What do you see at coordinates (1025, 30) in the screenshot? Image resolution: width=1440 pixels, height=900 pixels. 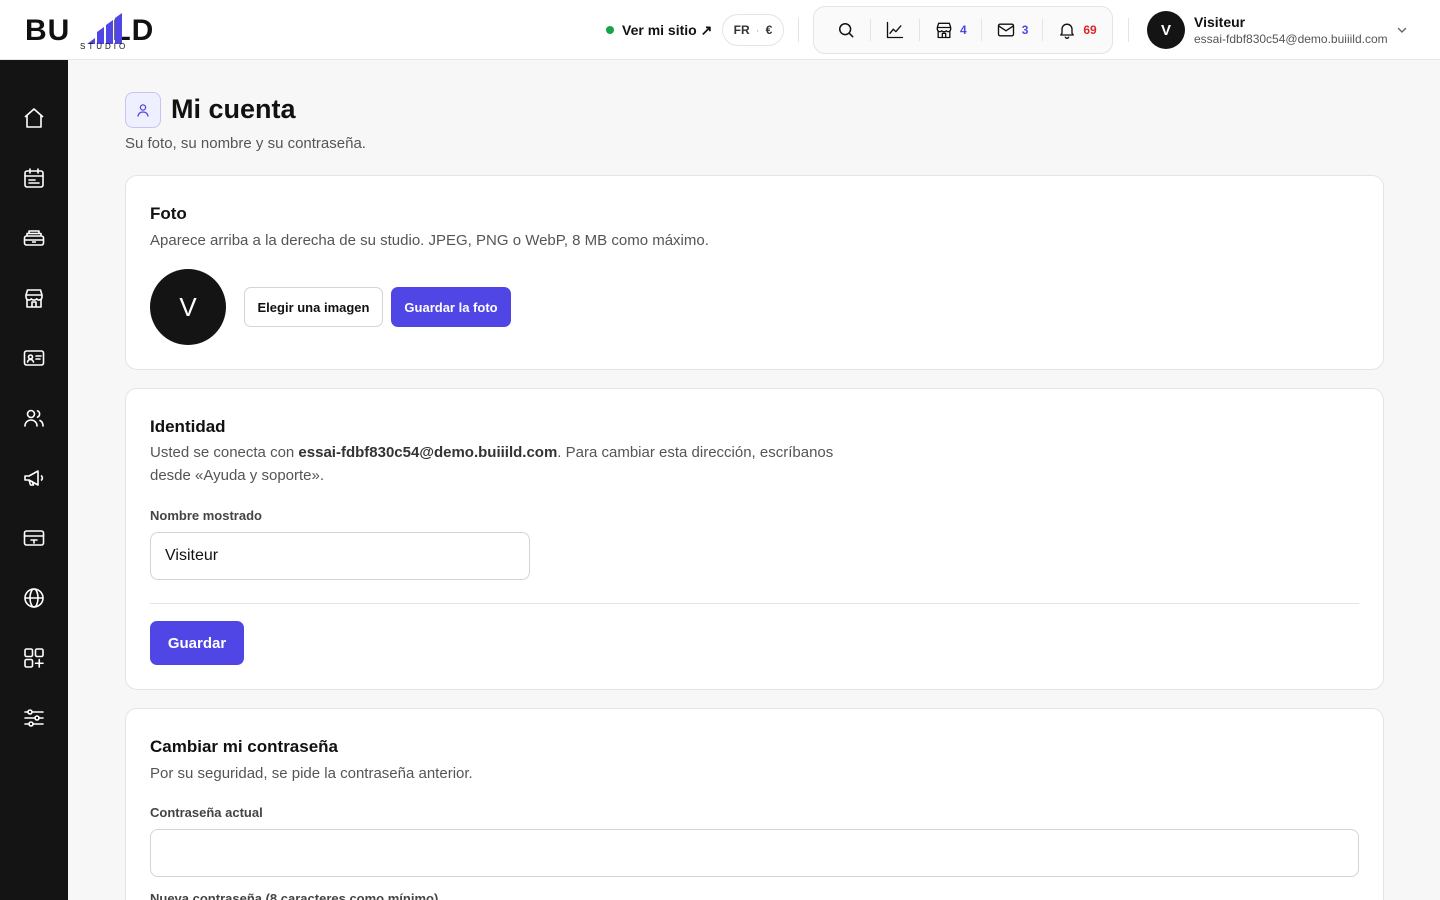 I see `messages-count: 3` at bounding box center [1025, 30].